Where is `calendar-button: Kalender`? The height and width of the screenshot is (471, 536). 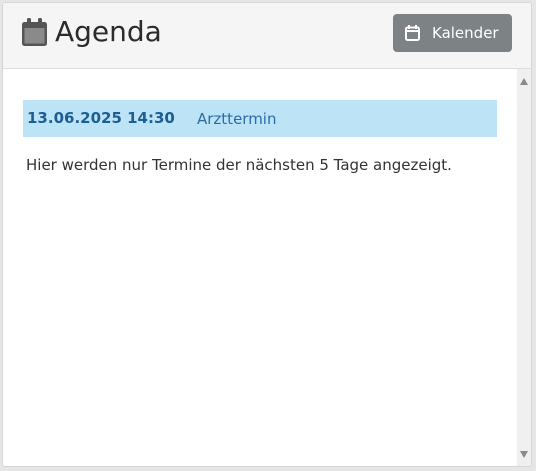 calendar-button: Kalender is located at coordinates (452, 33).